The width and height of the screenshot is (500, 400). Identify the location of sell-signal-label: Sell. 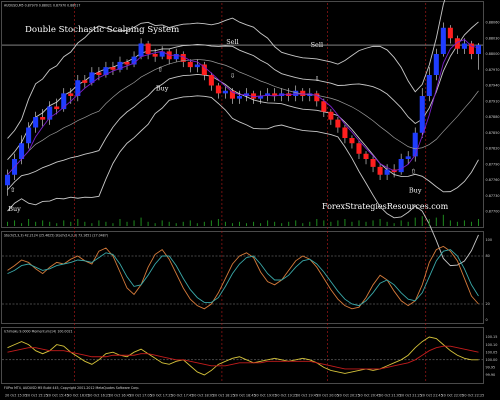
(232, 42).